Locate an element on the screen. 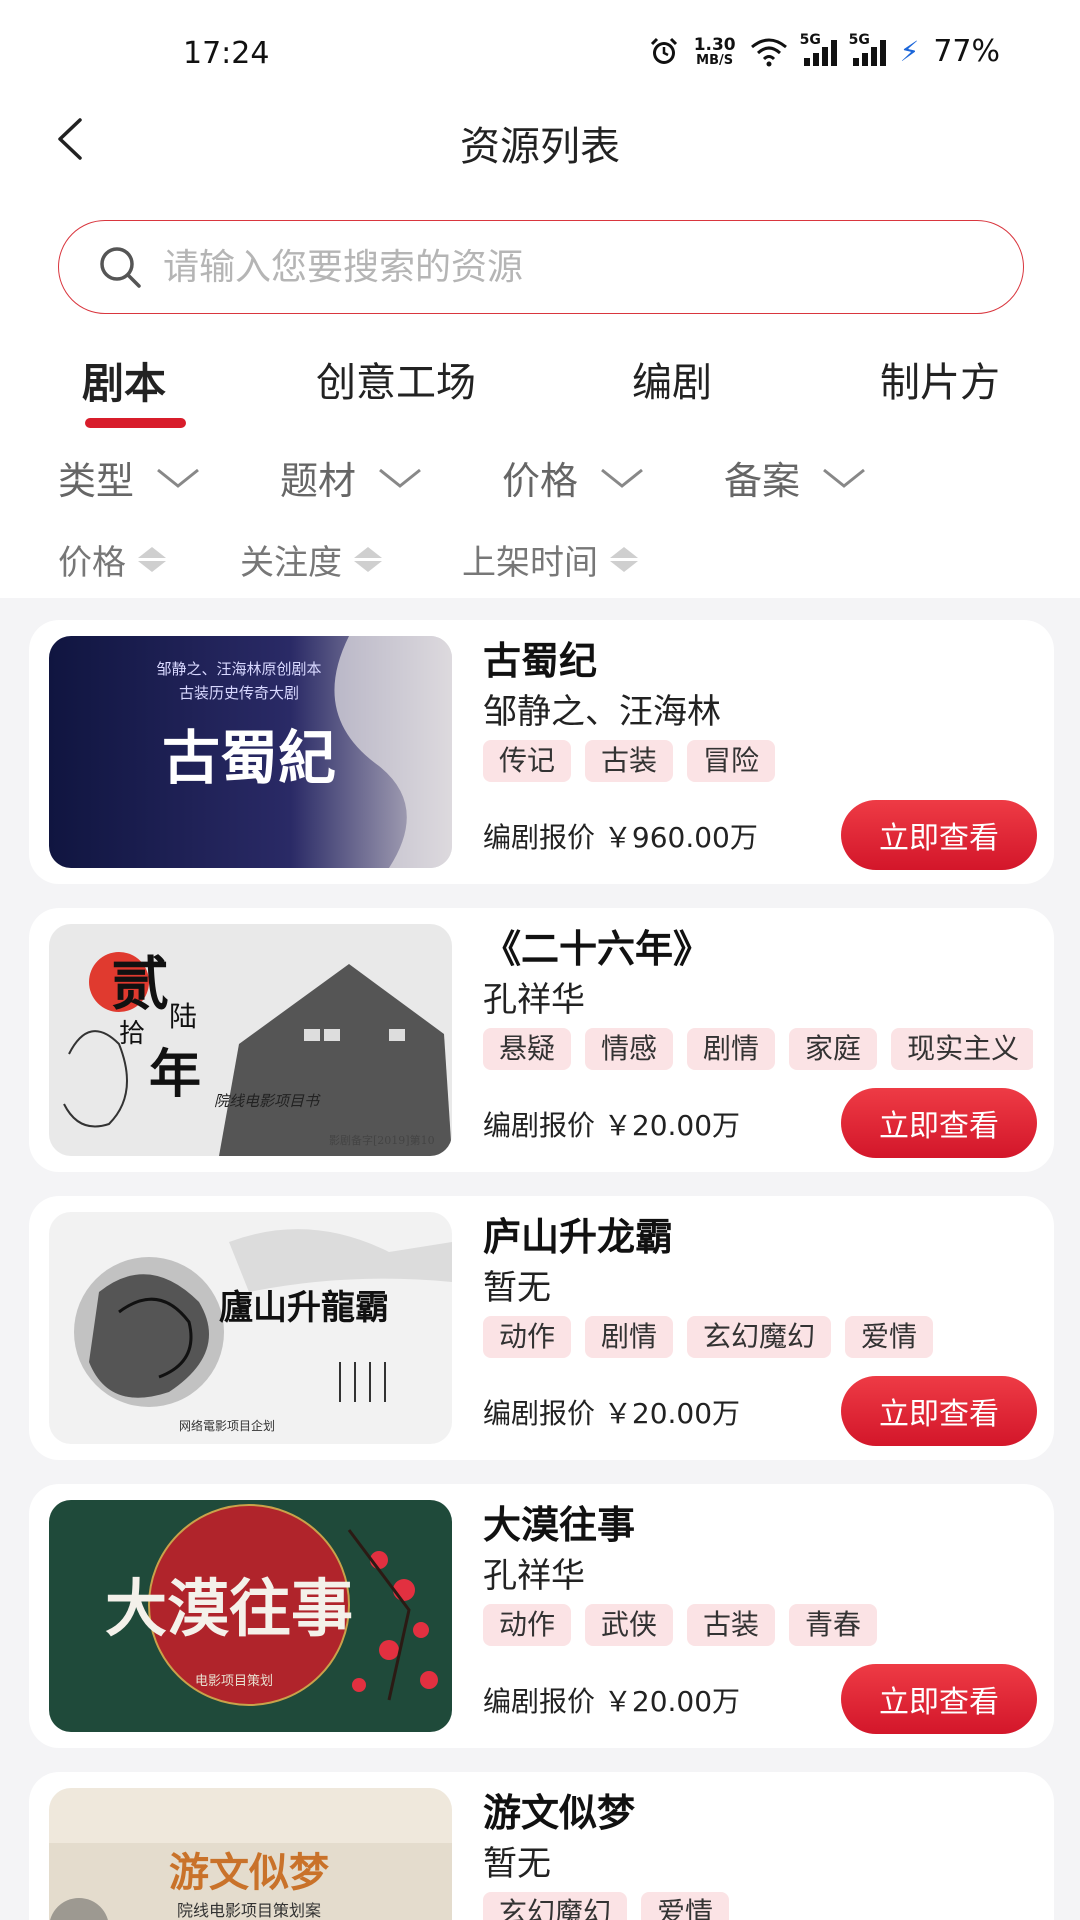  sort-listing-time: 上架时间 is located at coordinates (550, 559).